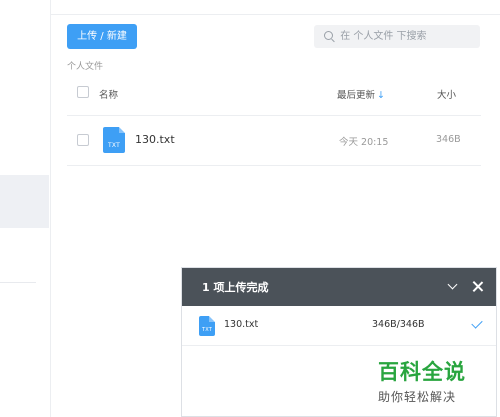 Image resolution: width=500 pixels, height=417 pixels. I want to click on sort-arrow-icon: ↓, so click(381, 95).